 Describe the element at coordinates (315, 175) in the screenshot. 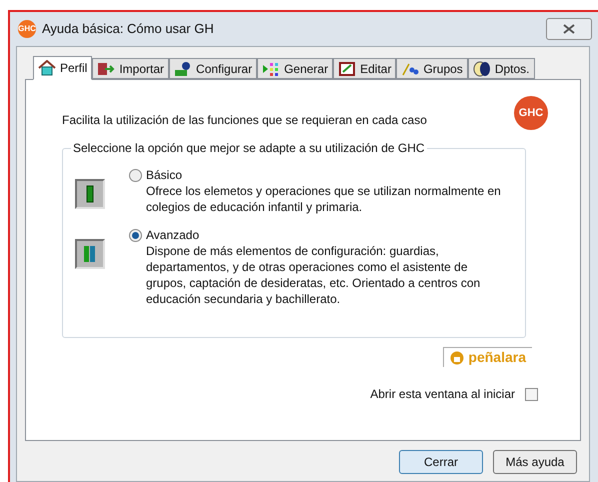

I see `radio-option: Básico` at that location.